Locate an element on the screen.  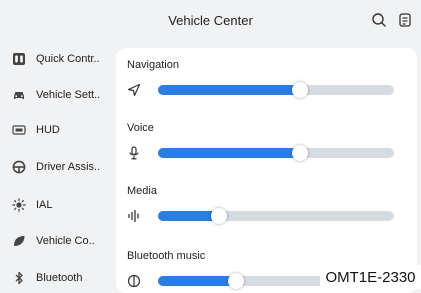
sidebar-item-label: IAL is located at coordinates (44, 205).